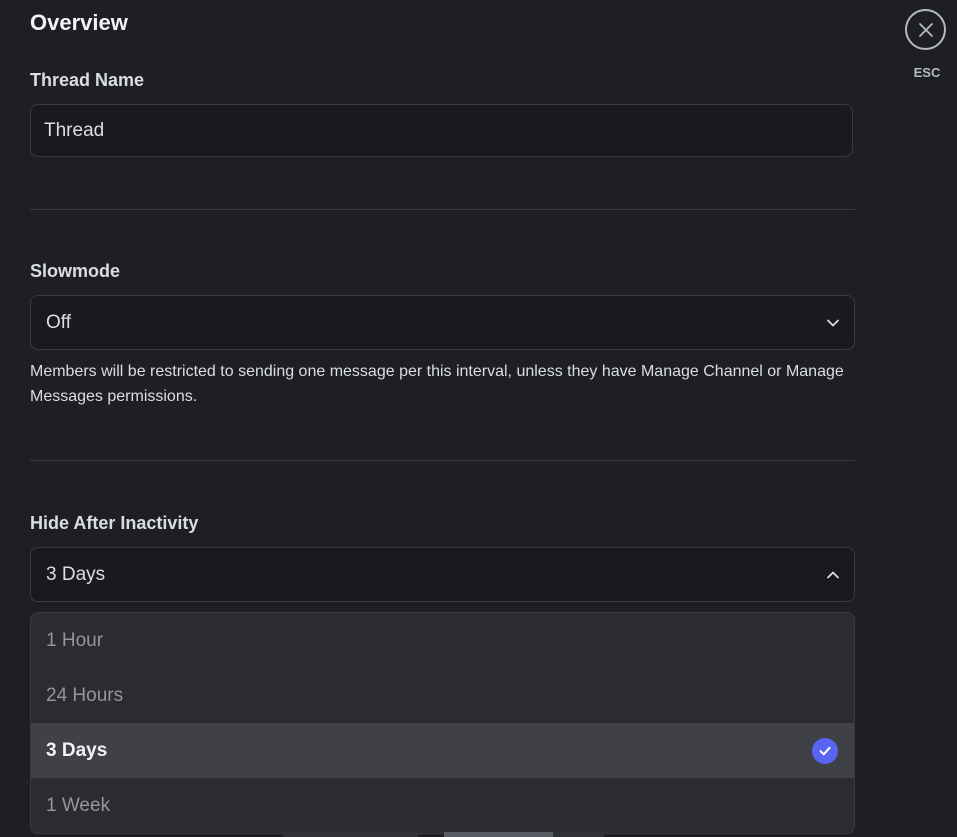  I want to click on page-title: Overview, so click(79, 22).